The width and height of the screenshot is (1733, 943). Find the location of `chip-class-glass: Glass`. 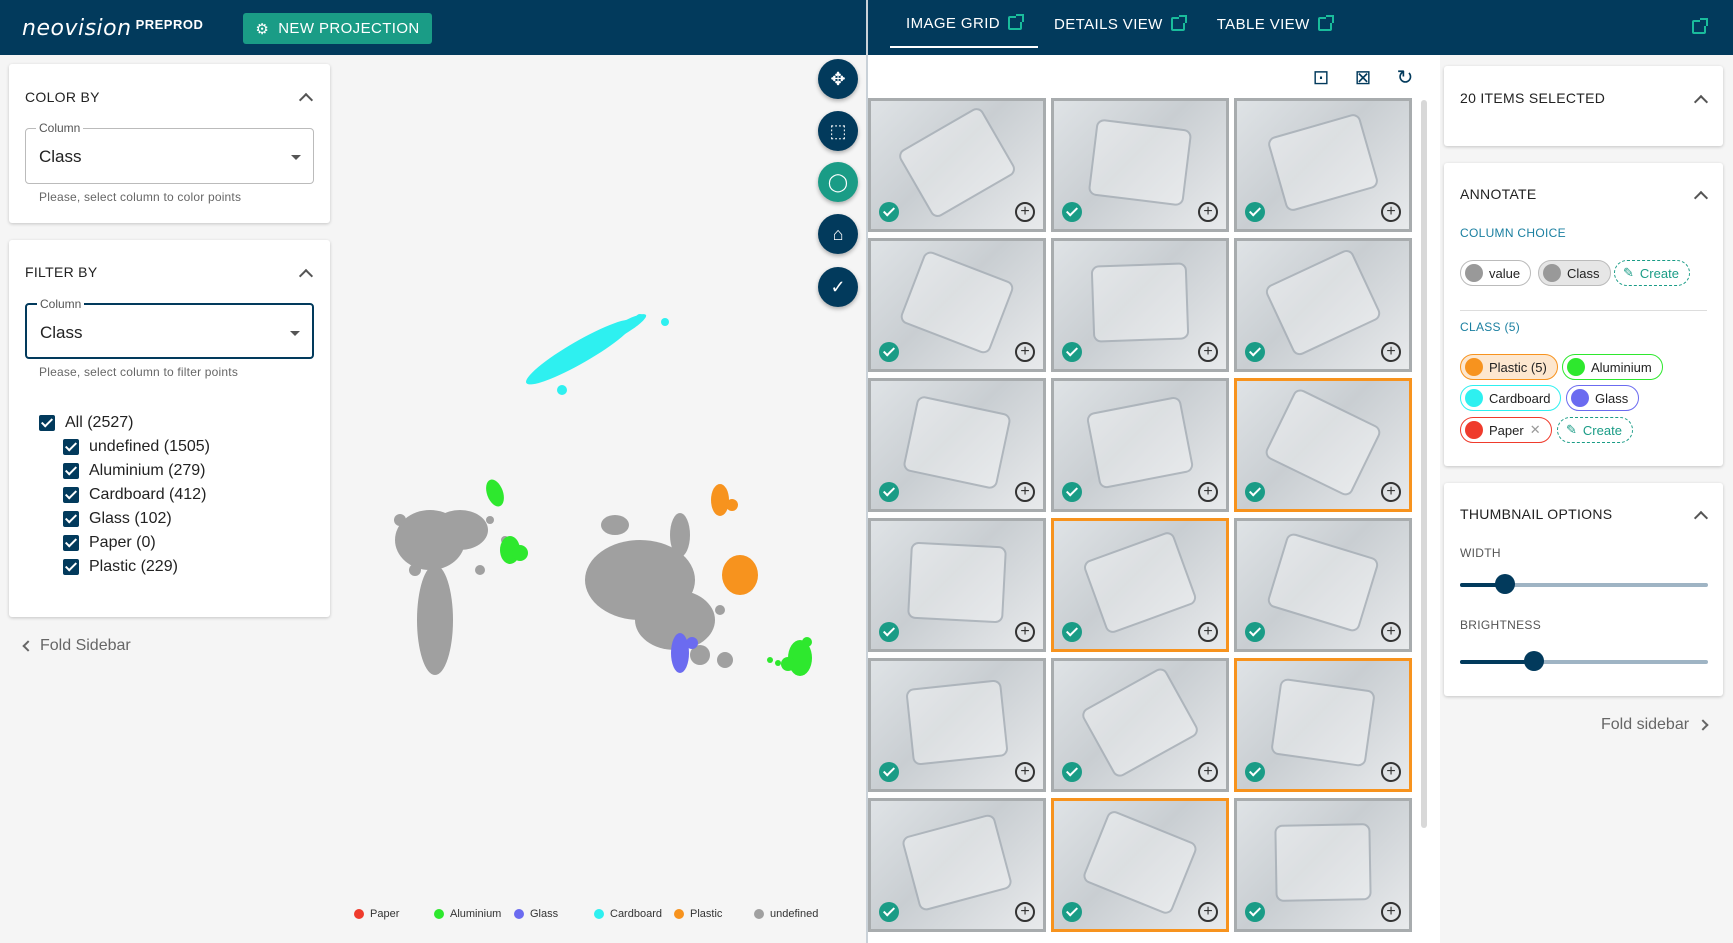

chip-class-glass: Glass is located at coordinates (1603, 398).